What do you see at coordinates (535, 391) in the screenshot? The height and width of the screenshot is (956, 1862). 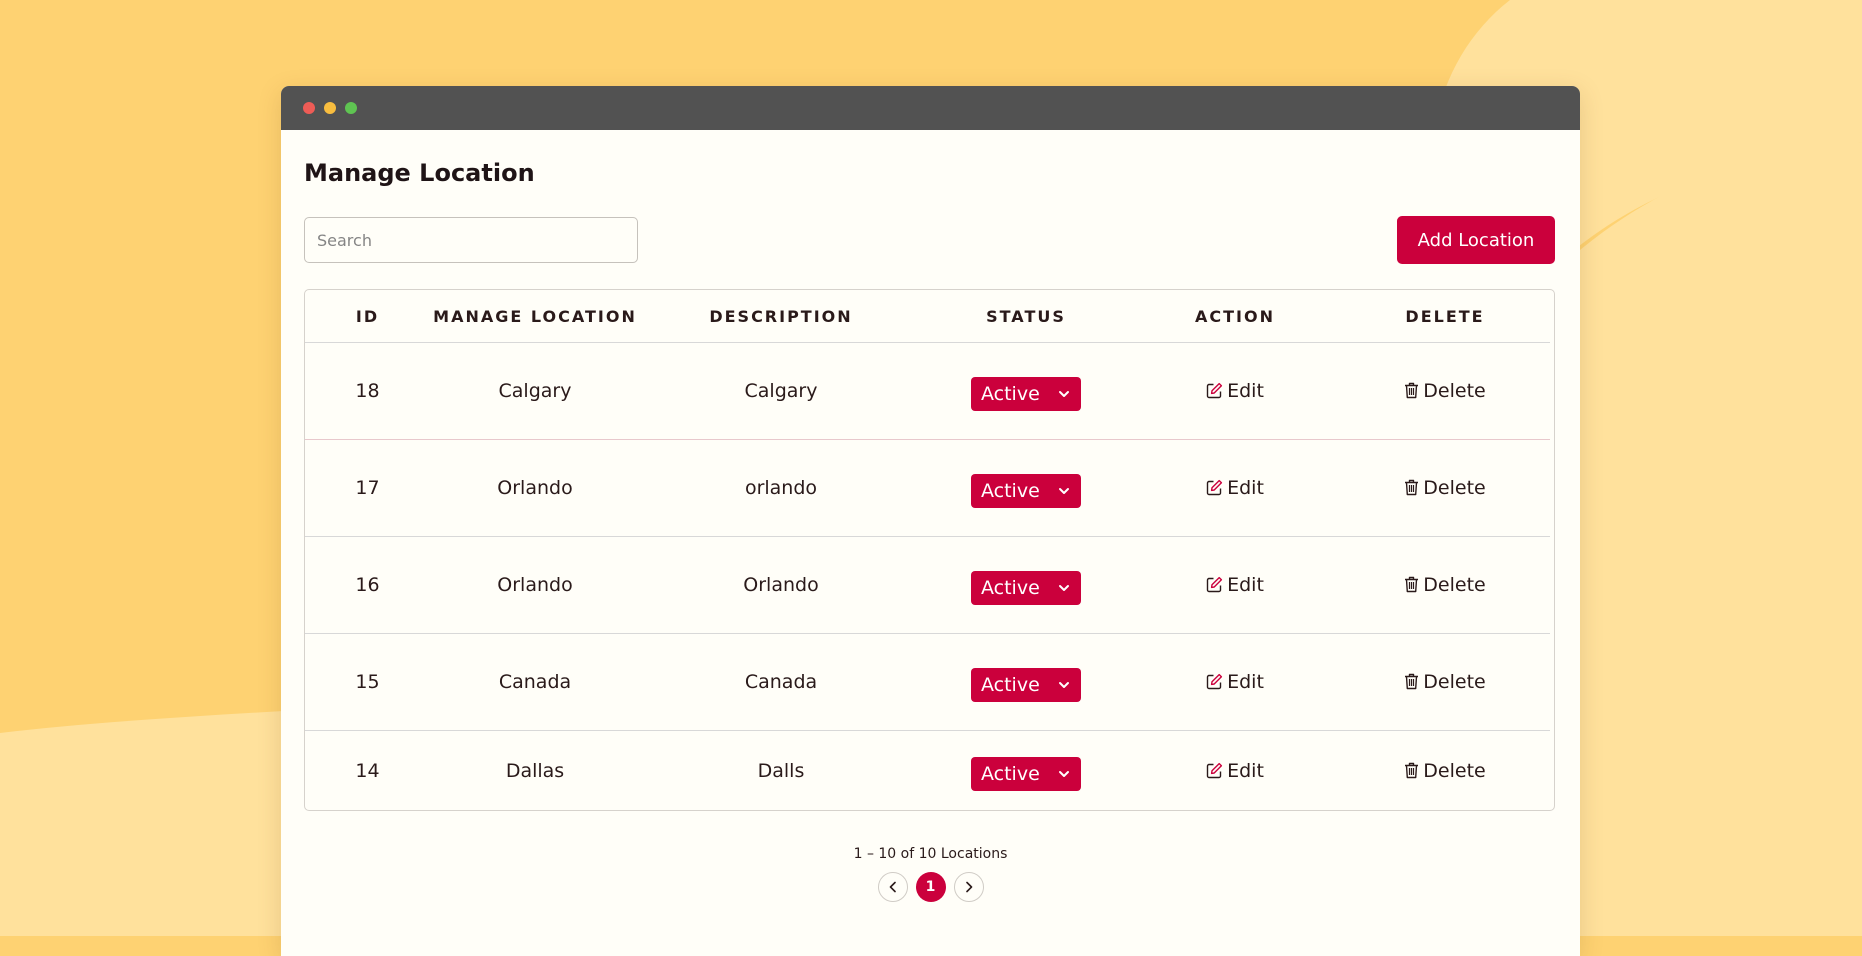 I see `cell-location: Calgary` at bounding box center [535, 391].